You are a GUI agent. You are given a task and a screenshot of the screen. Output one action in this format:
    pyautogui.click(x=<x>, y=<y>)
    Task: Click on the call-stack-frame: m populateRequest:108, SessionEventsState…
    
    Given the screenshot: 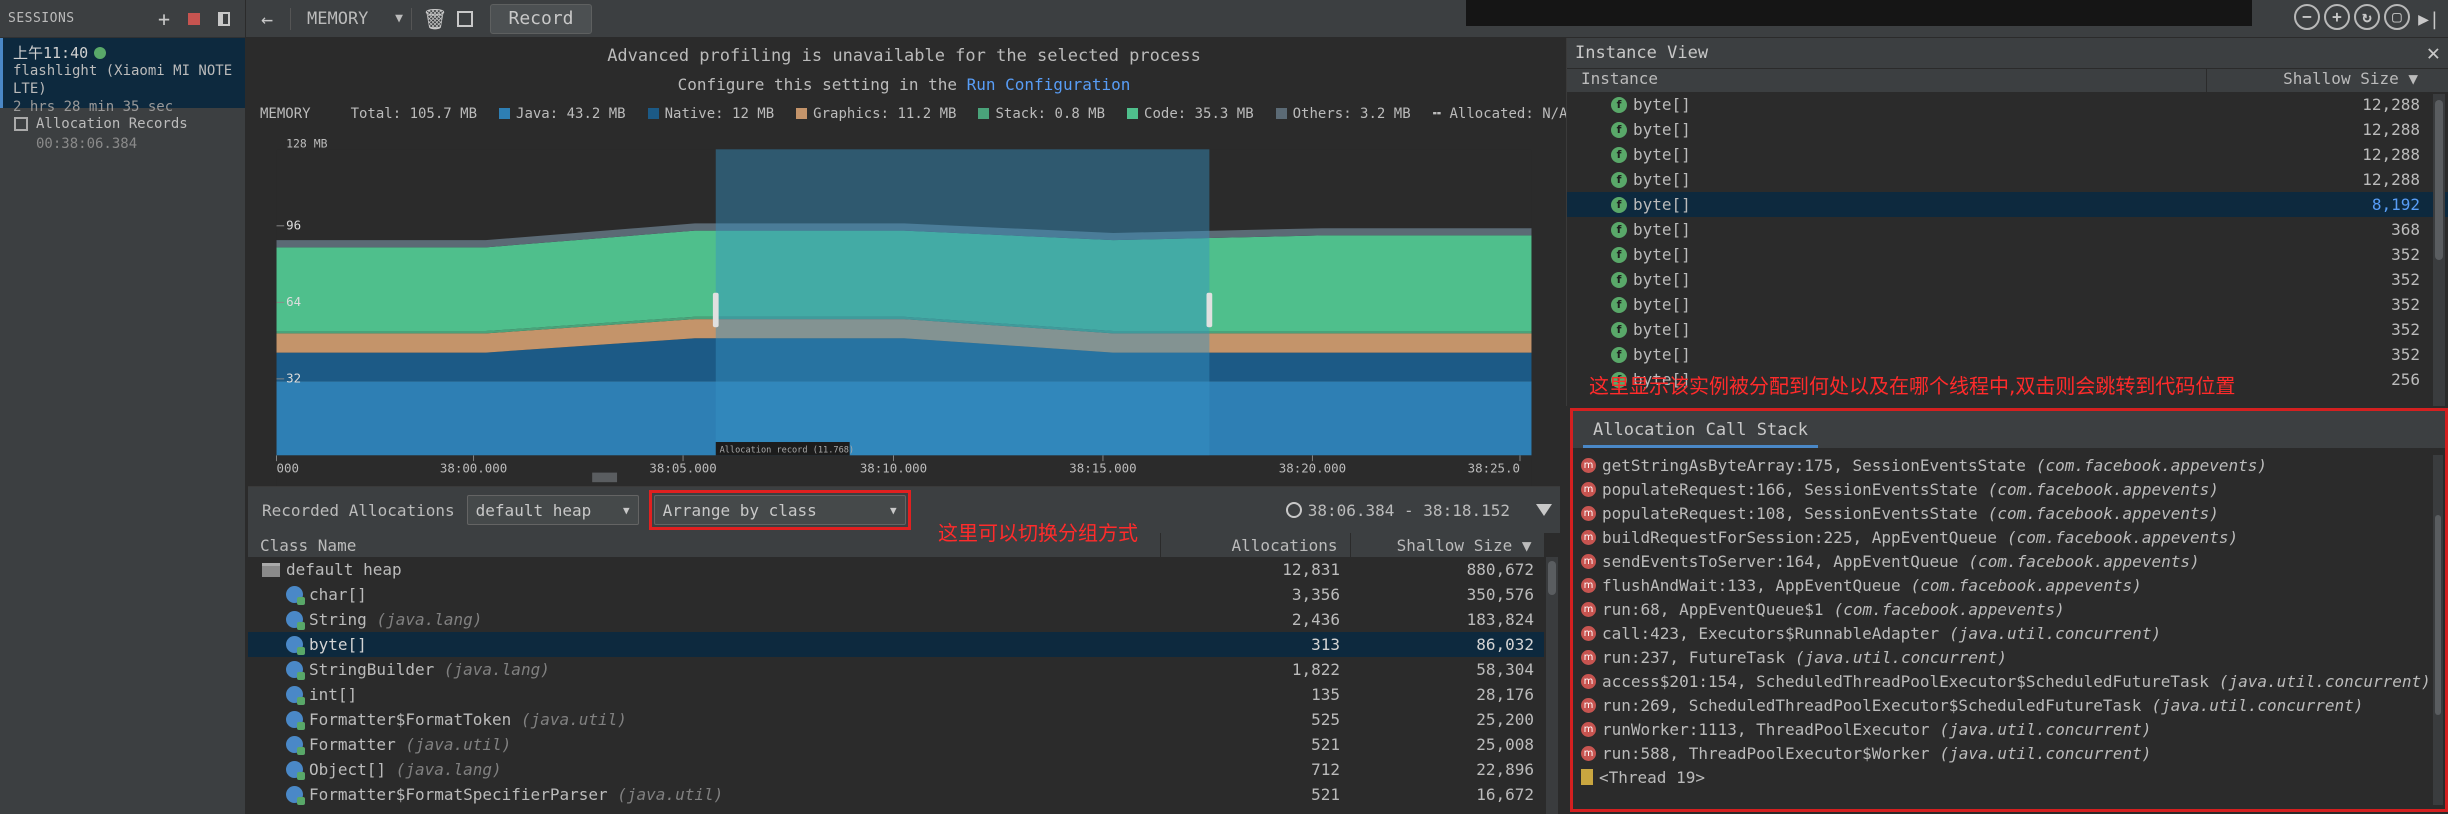 What is the action you would take?
    pyautogui.click(x=2009, y=513)
    